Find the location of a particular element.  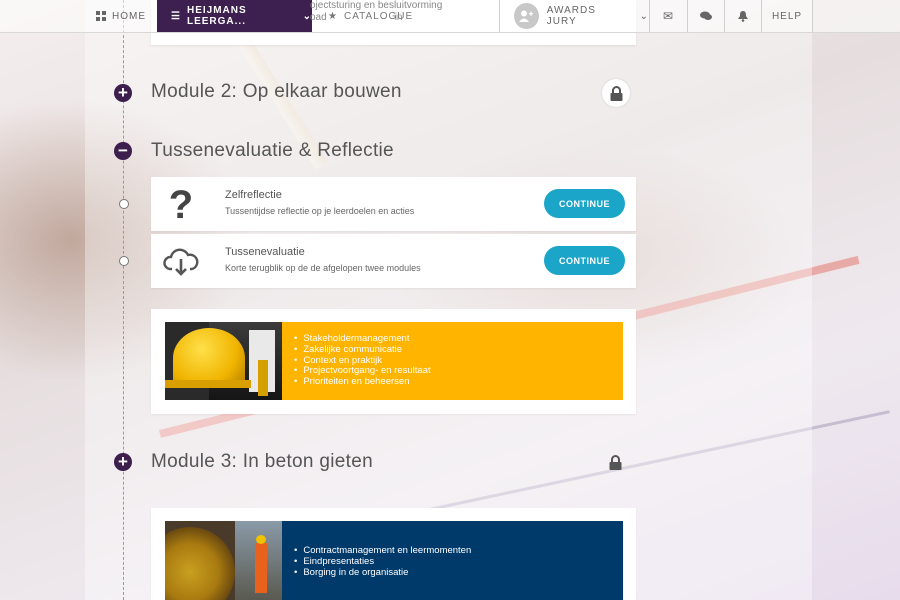

chat-icon is located at coordinates (705, 15).